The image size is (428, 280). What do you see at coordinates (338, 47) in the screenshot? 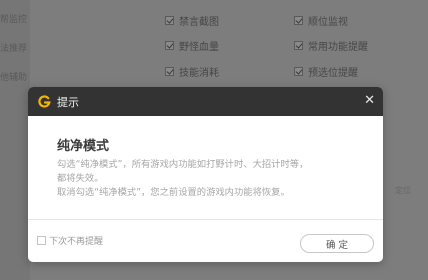
I see `option-label: 常用功能提醒` at bounding box center [338, 47].